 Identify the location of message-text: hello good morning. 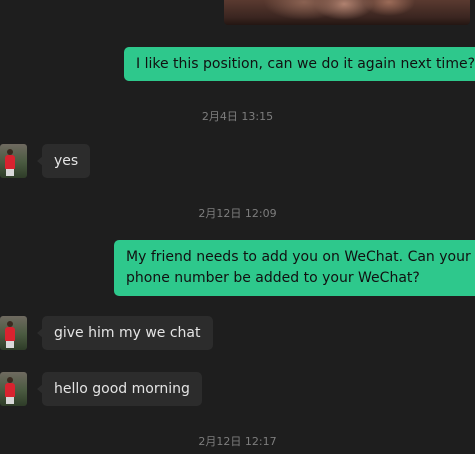
(122, 389).